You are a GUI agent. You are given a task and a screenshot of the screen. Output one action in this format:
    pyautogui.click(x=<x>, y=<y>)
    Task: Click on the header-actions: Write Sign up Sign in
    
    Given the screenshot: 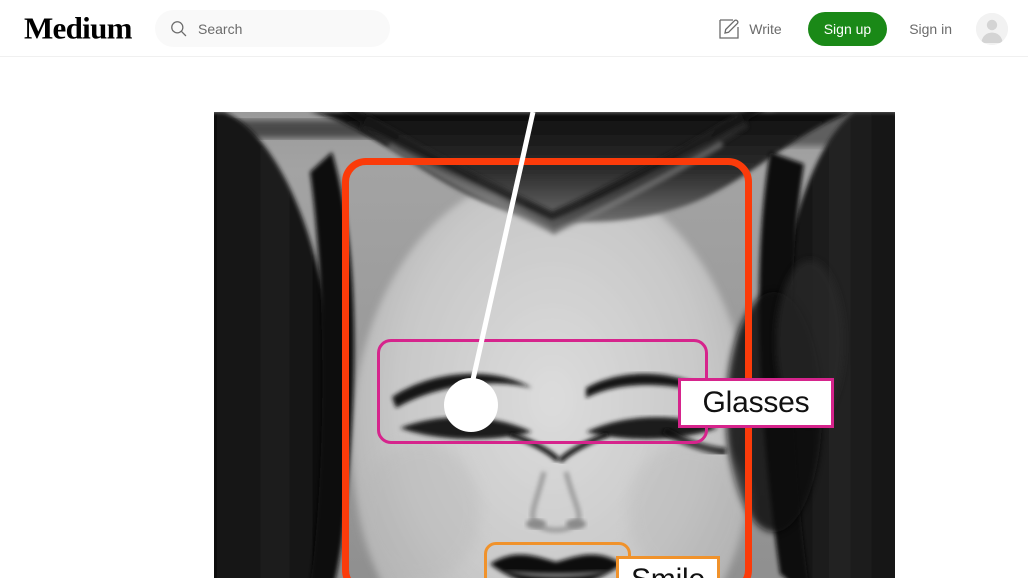 What is the action you would take?
    pyautogui.click(x=862, y=28)
    